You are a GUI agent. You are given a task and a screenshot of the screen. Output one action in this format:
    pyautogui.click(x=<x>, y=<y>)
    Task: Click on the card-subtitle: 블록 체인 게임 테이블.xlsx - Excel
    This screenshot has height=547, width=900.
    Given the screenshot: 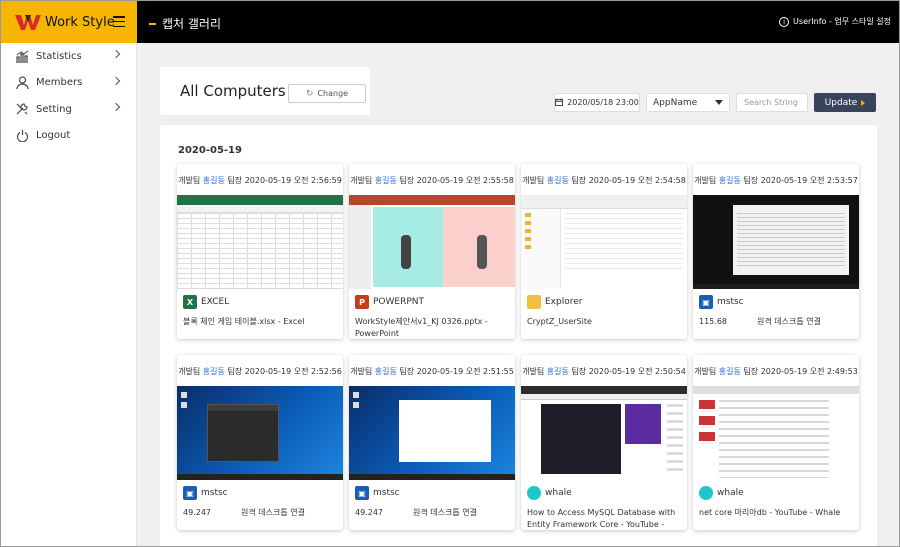 What is the action you would take?
    pyautogui.click(x=244, y=321)
    